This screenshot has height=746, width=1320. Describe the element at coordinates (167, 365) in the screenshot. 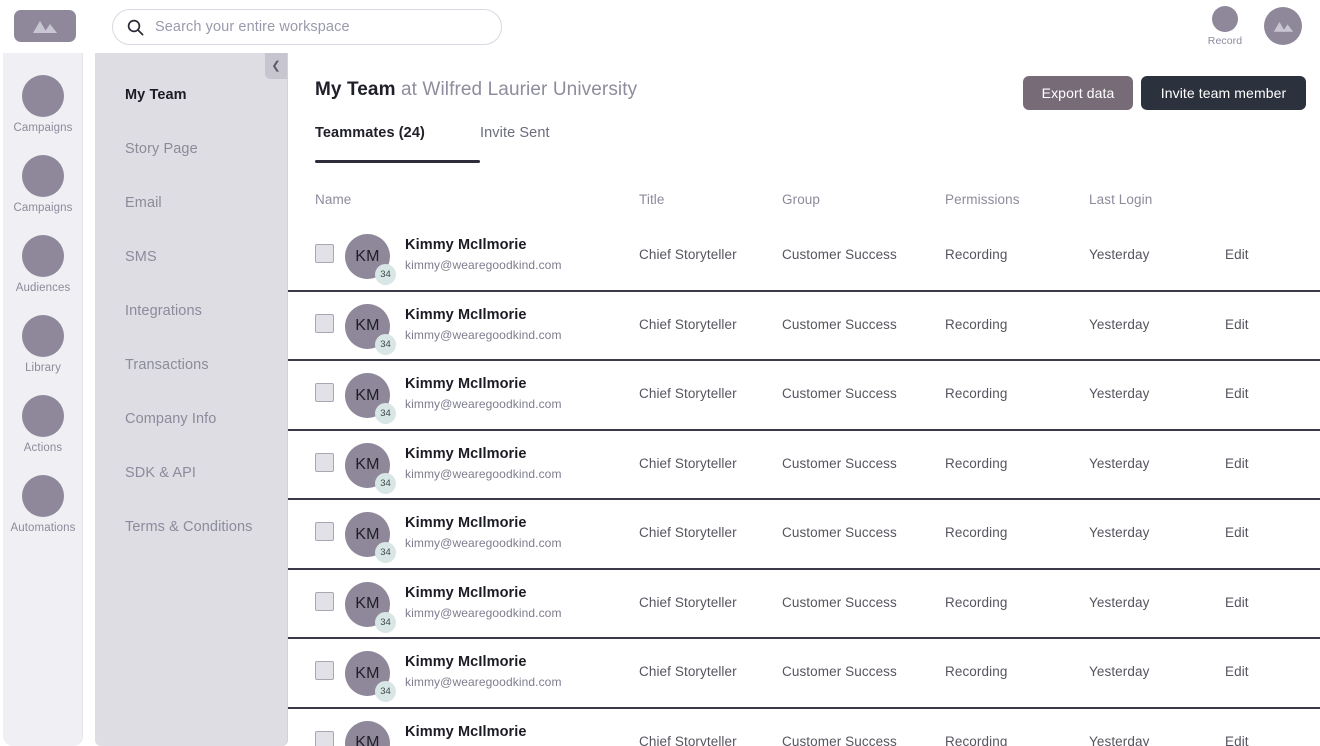

I see `subnav-item-transactions: Transactions` at that location.